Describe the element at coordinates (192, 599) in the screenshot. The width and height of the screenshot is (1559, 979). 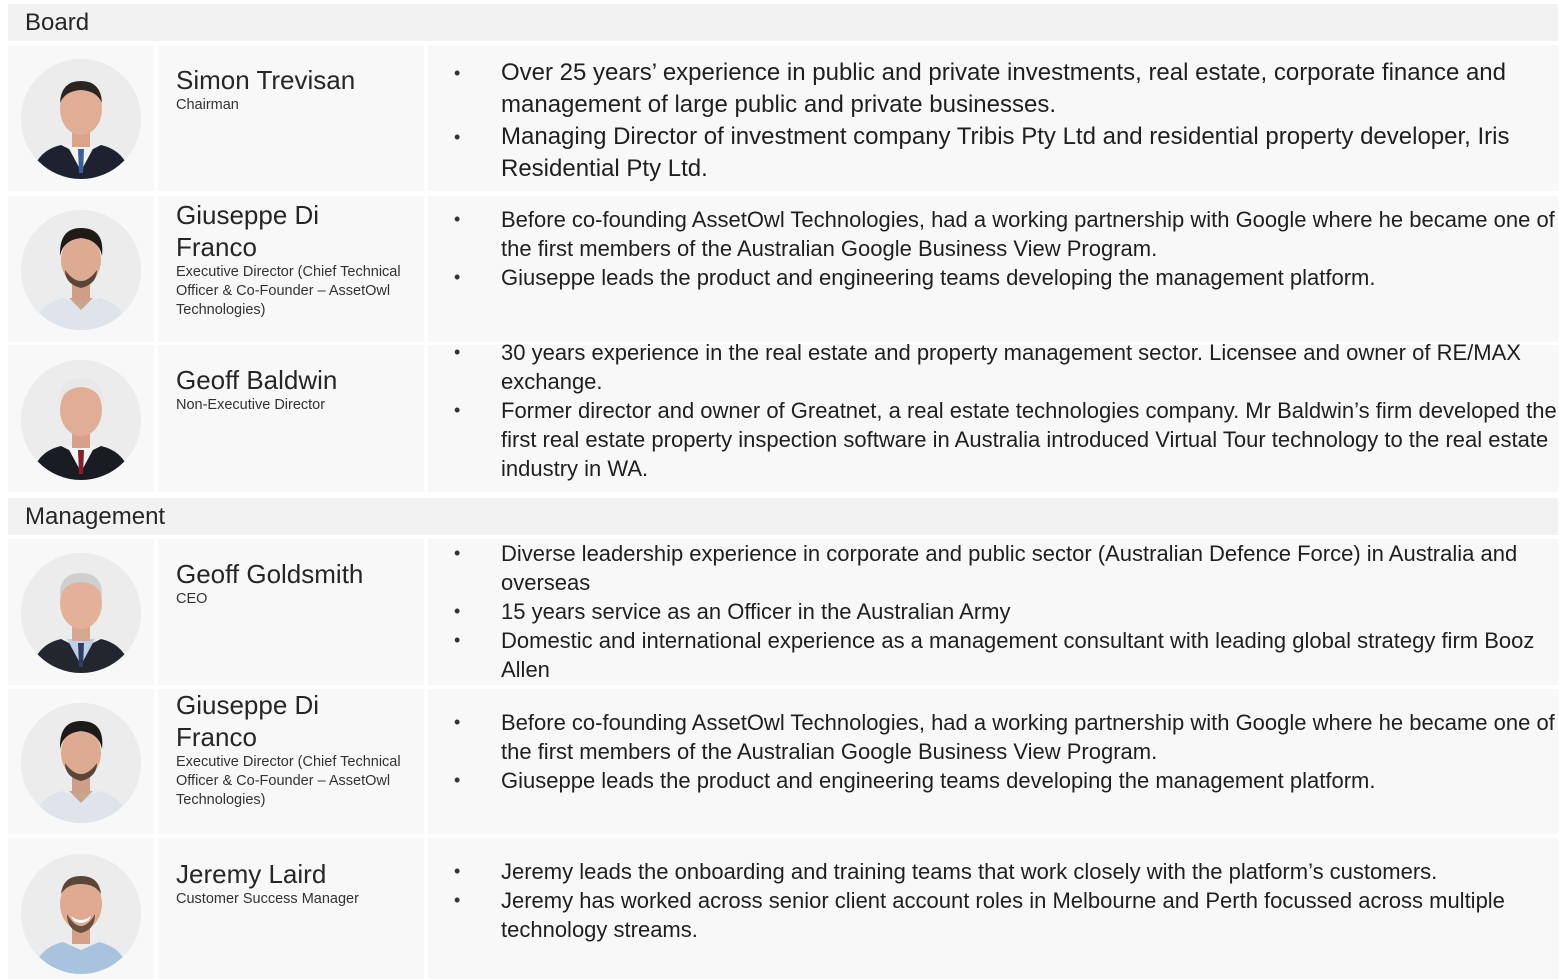
I see `person-role: CEO` at that location.